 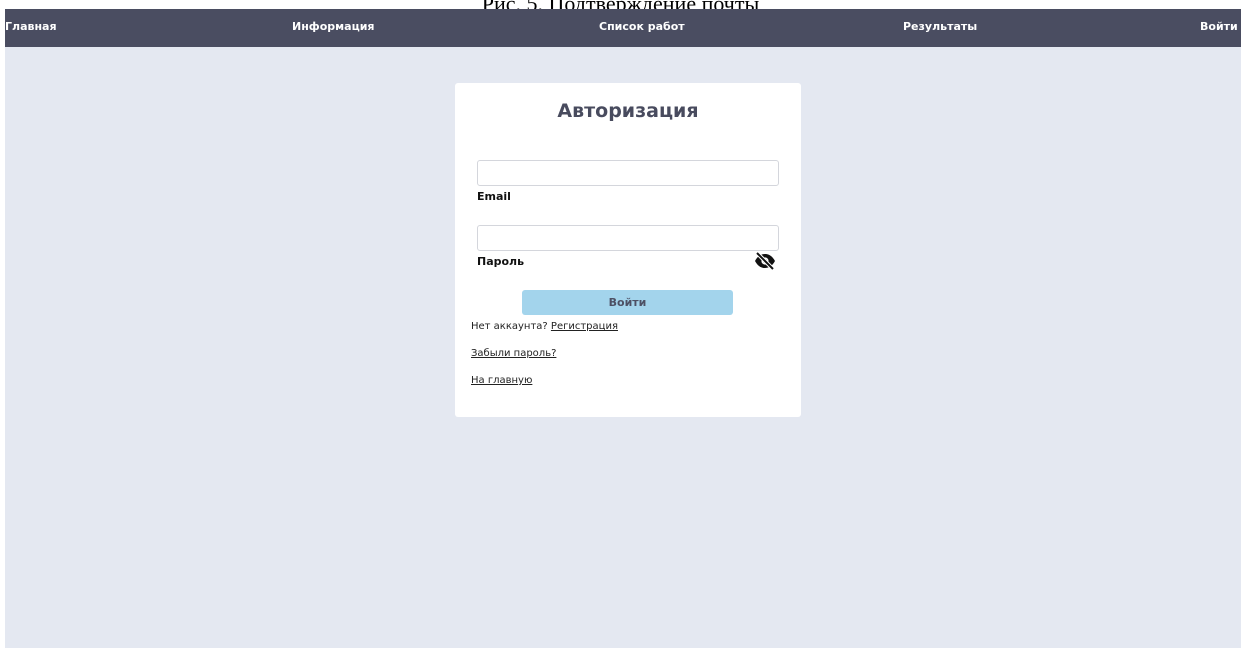 I want to click on password-label: Пароль, so click(x=501, y=261).